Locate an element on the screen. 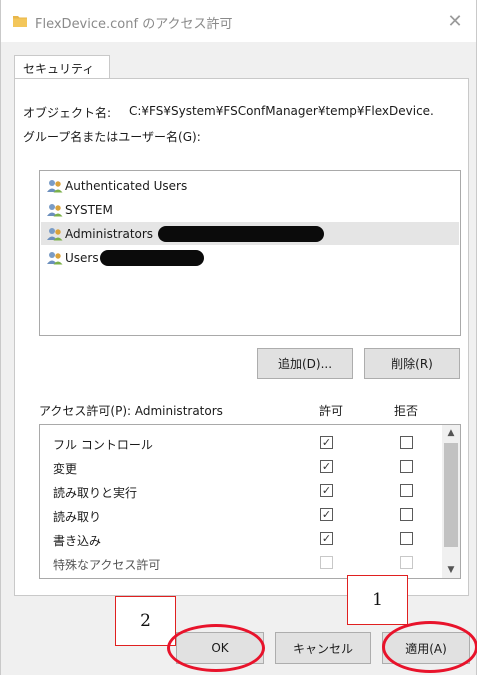 The height and width of the screenshot is (675, 477). ok-button: OK is located at coordinates (220, 648).